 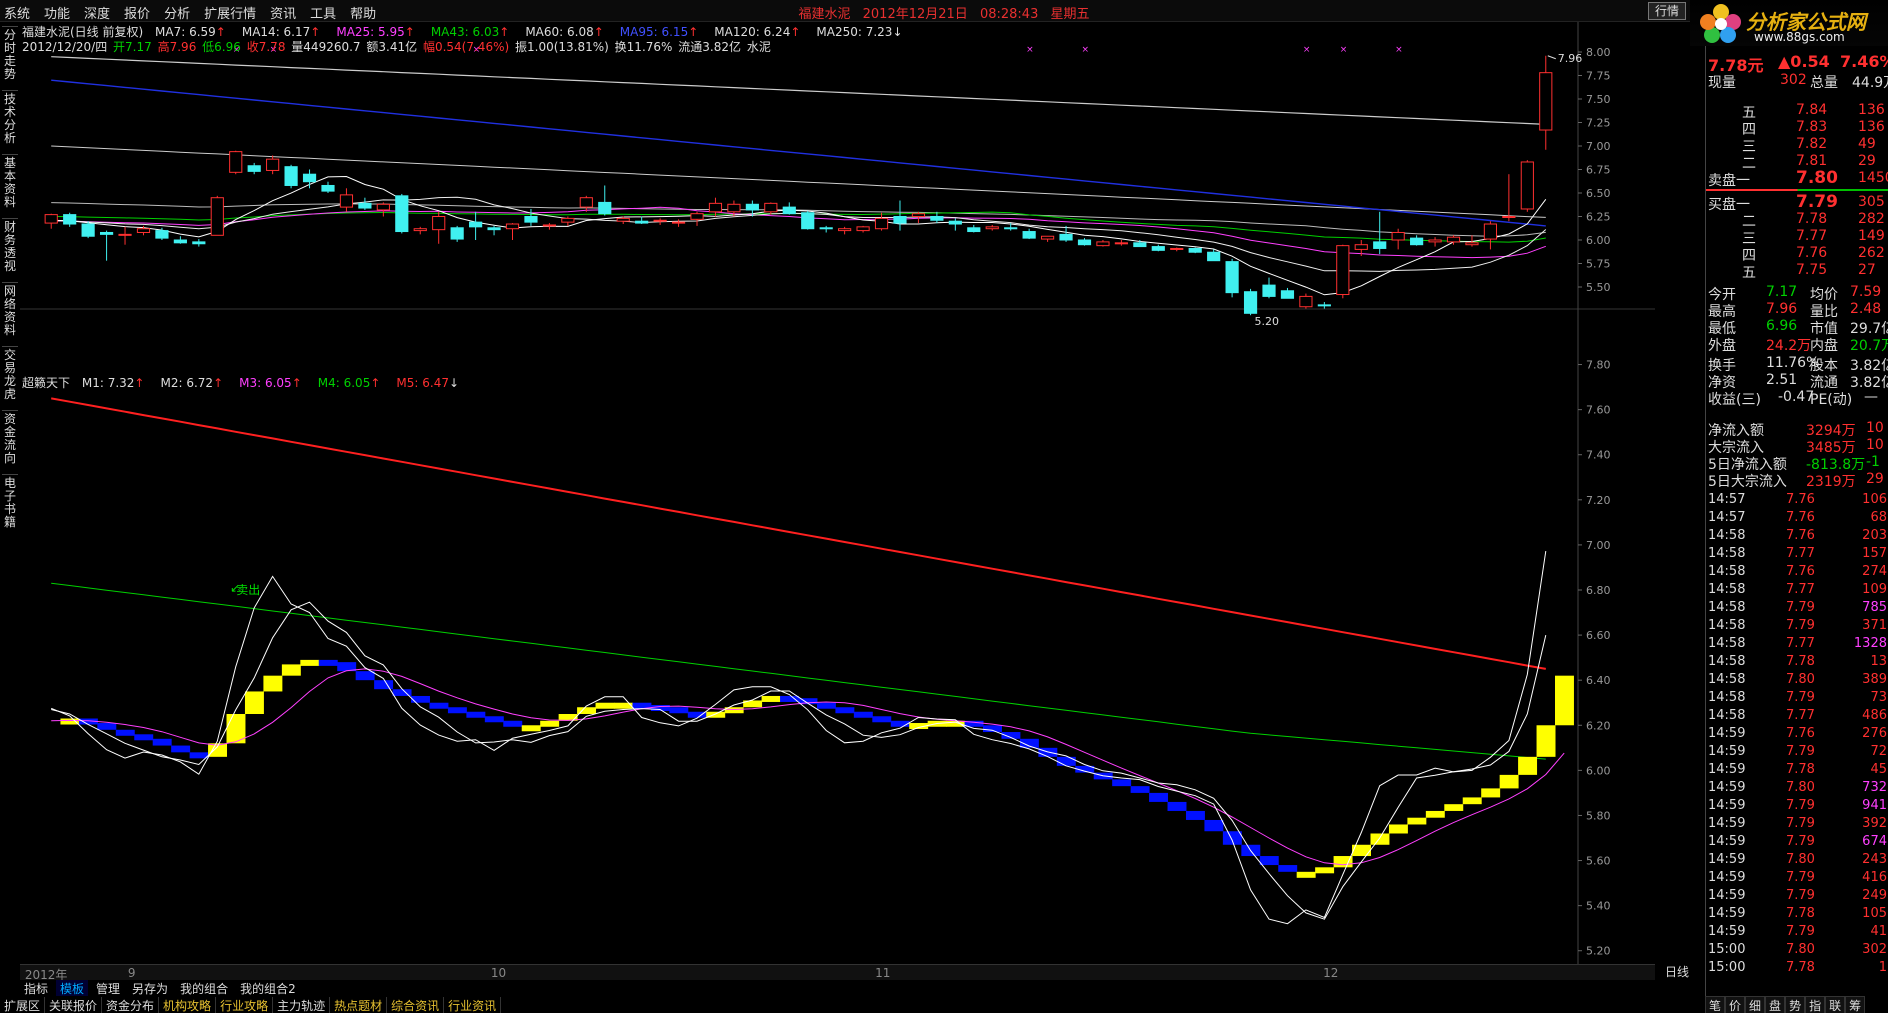 What do you see at coordinates (1797, 805) in the screenshot?
I see `tick-row: 14:59 7.79 941` at bounding box center [1797, 805].